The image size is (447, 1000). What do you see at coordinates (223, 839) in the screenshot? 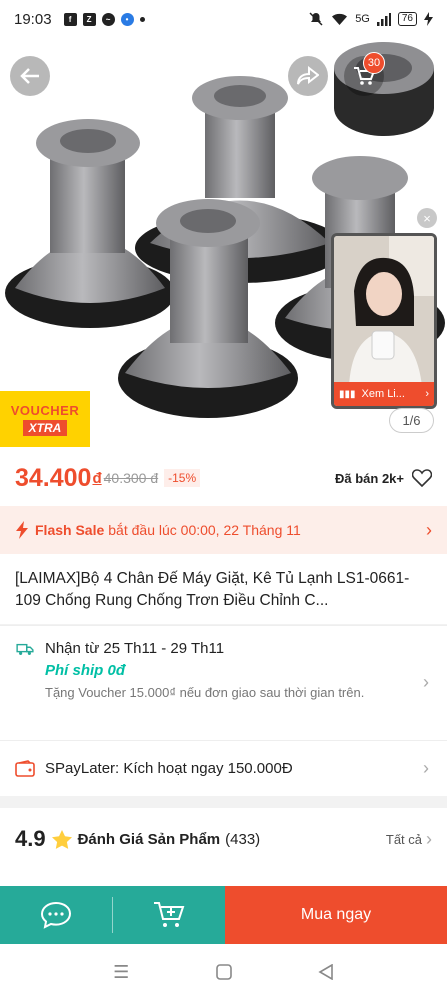
I see `product-rating-row: 4.9 Đánh Giá Sản Phẩm (433) Tất cả ›` at bounding box center [223, 839].